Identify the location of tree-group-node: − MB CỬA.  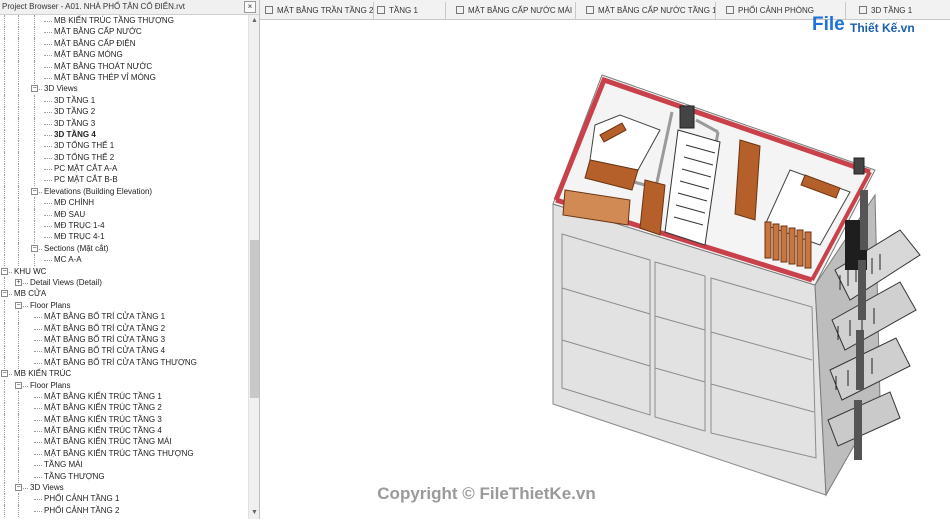
(124, 293).